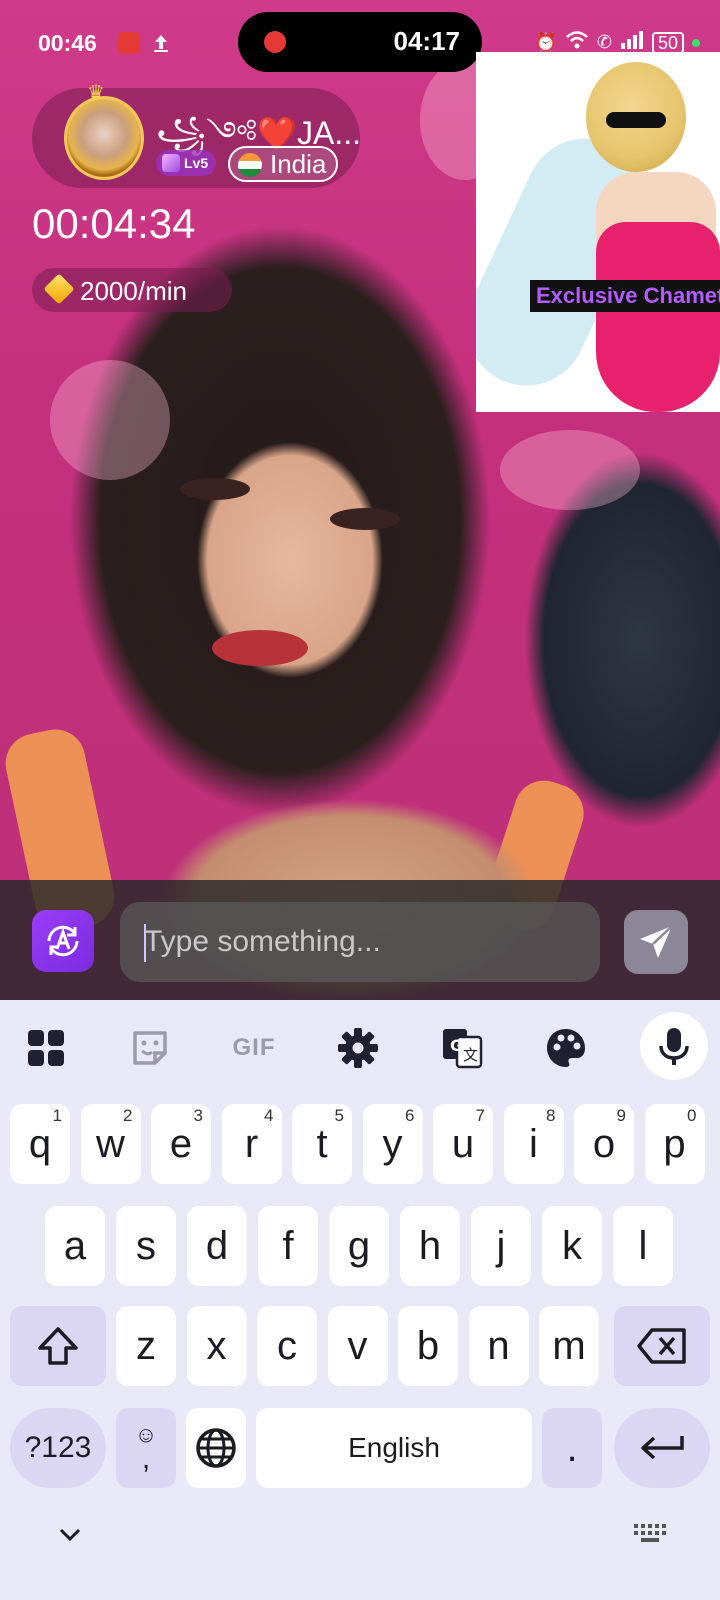 This screenshot has width=720, height=1600. What do you see at coordinates (359, 1246) in the screenshot?
I see `key-g: g` at bounding box center [359, 1246].